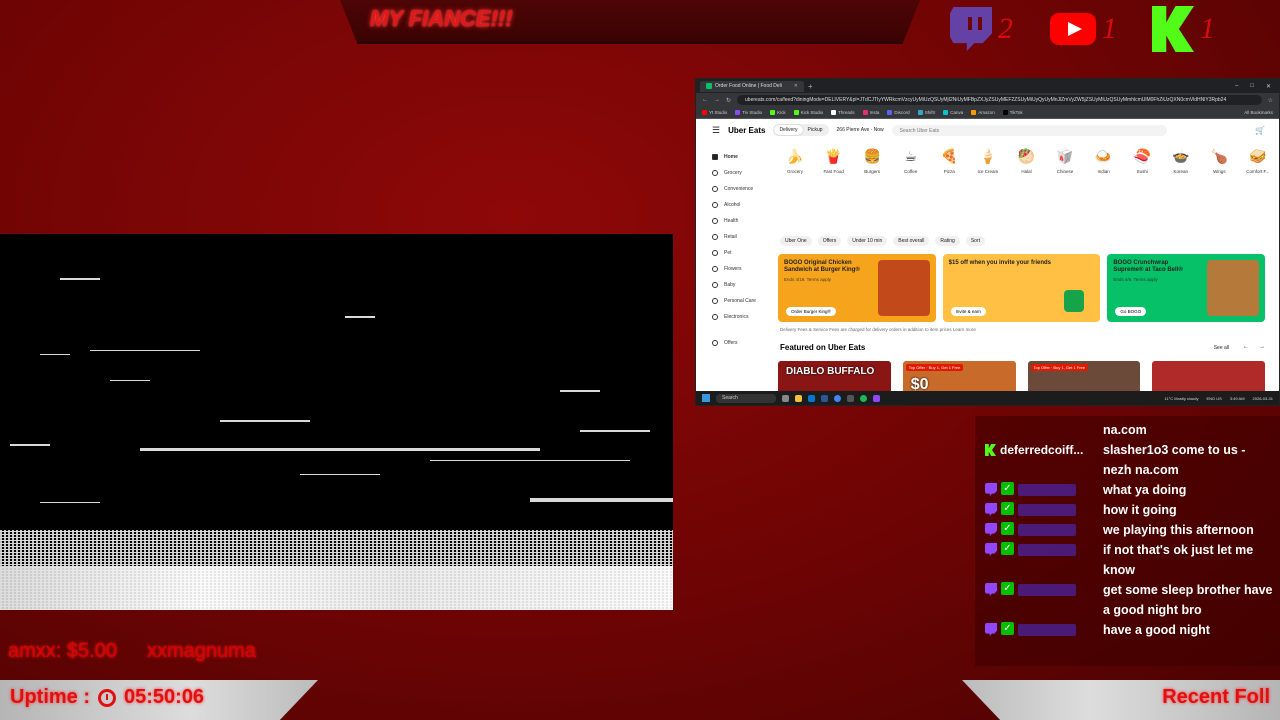 The width and height of the screenshot is (1280, 720). I want to click on see-all-link: See all, so click(1221, 348).